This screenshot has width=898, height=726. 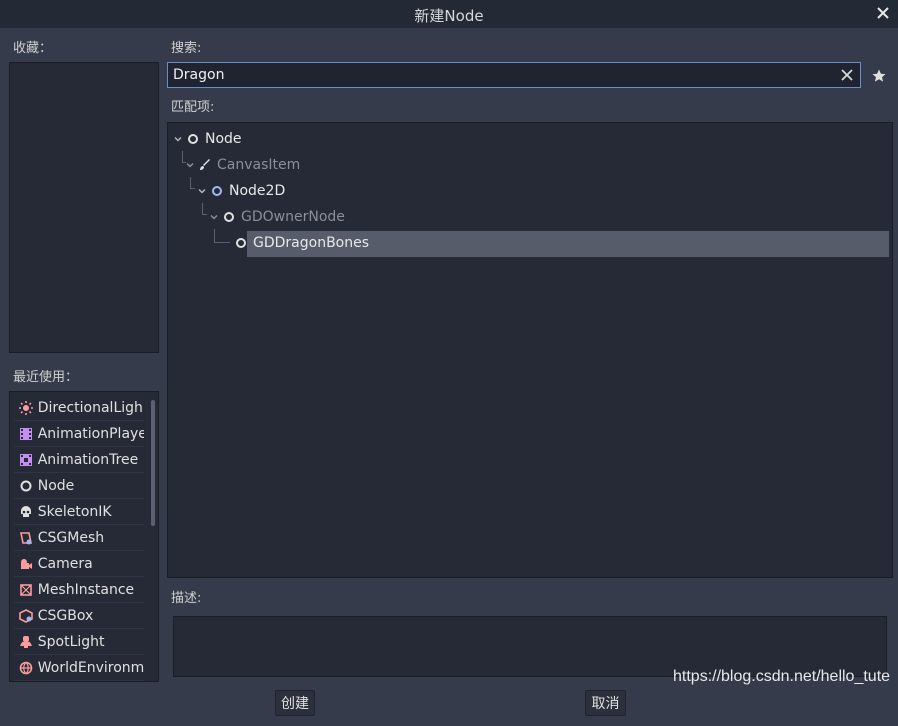 I want to click on recent-item-label: AnimationPlaye, so click(x=90, y=433).